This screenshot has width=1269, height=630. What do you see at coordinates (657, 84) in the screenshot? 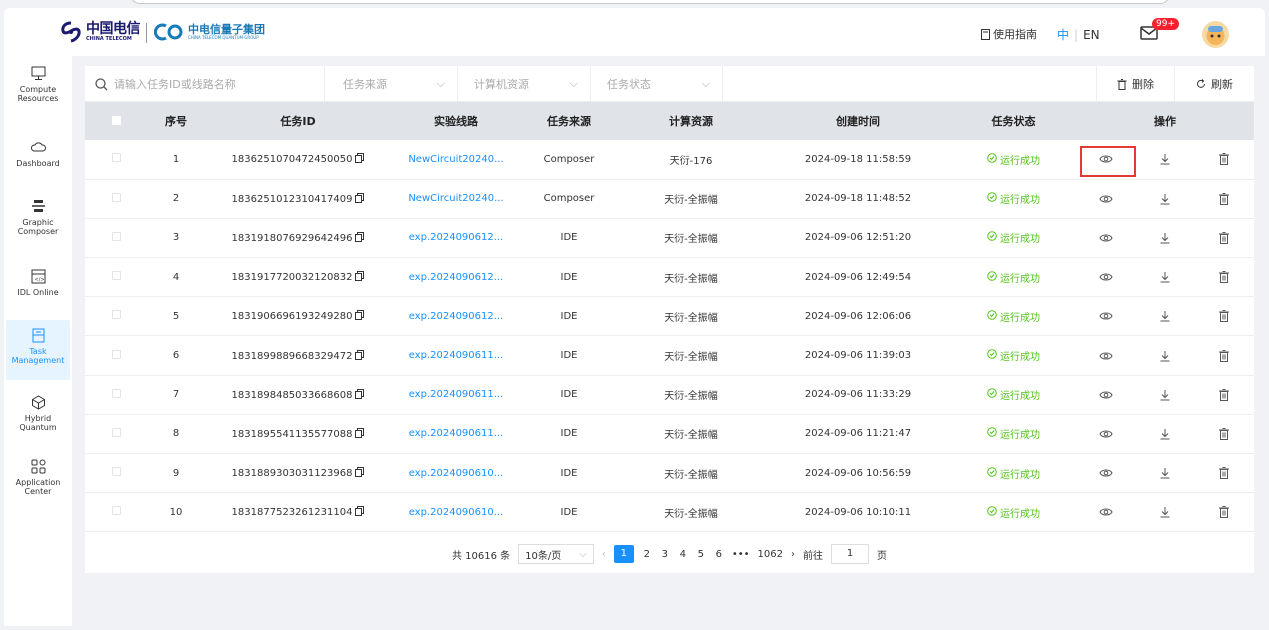
I see `task-status-select: 任务状态 ⌵` at bounding box center [657, 84].